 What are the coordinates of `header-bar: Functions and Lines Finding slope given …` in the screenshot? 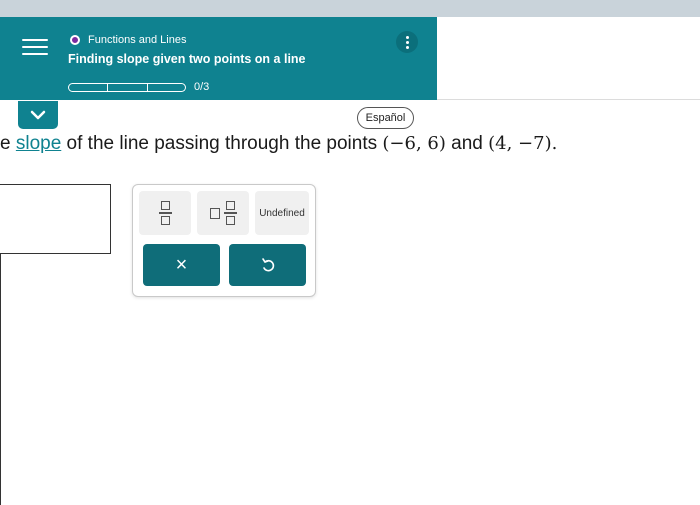 It's located at (218, 58).